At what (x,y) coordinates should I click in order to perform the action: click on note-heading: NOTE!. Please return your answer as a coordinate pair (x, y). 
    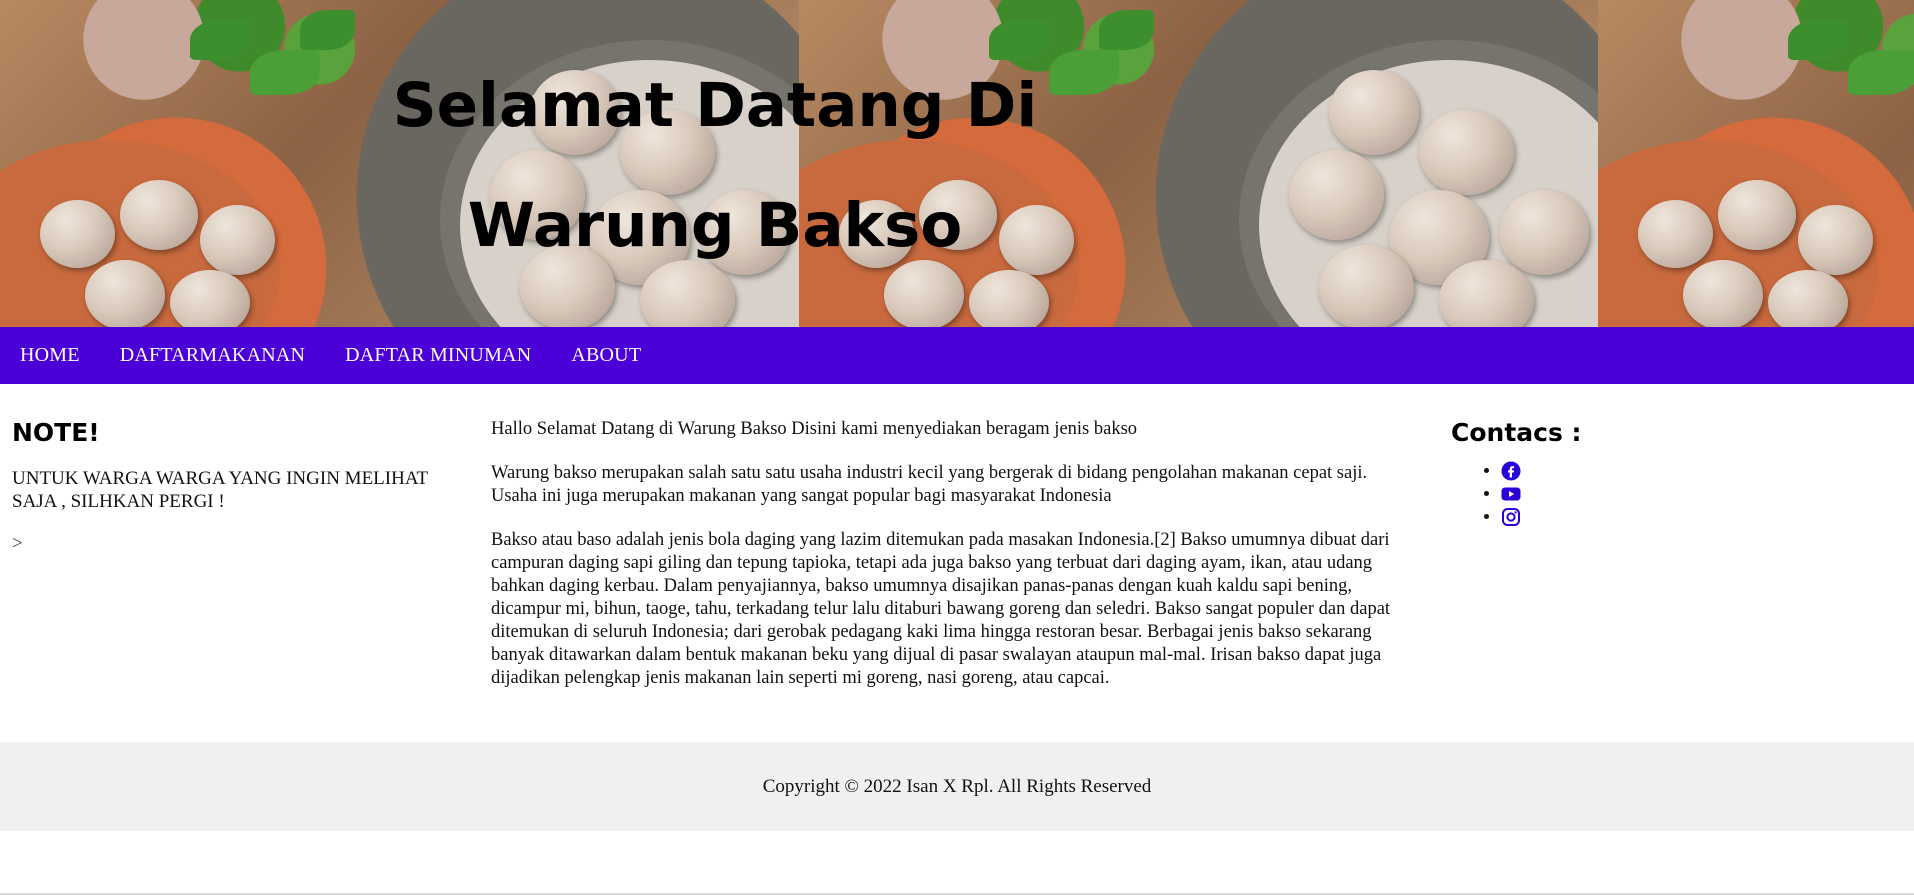
    Looking at the image, I should click on (56, 432).